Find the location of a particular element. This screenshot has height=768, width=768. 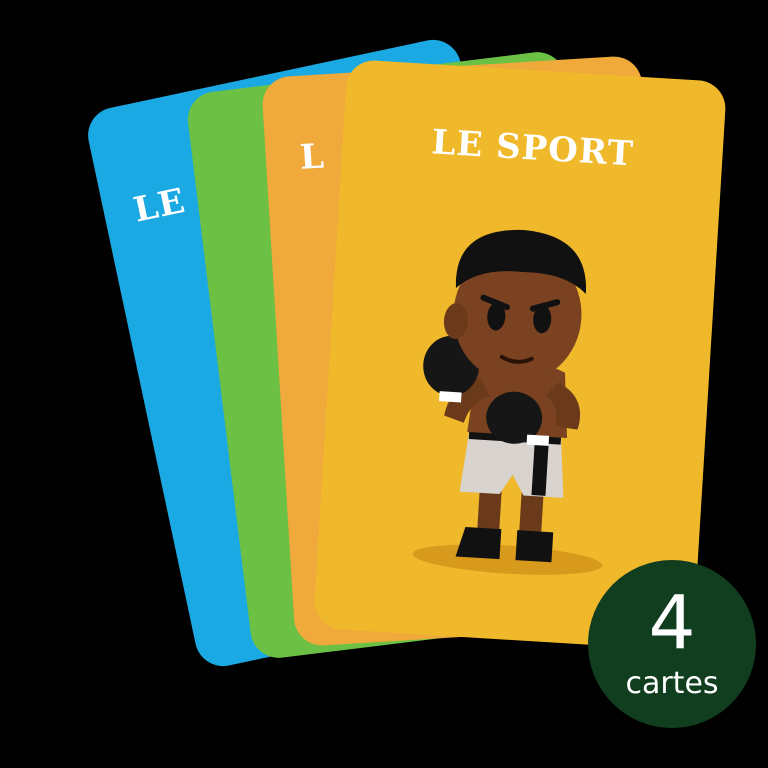

badge-label: cartes is located at coordinates (672, 683).